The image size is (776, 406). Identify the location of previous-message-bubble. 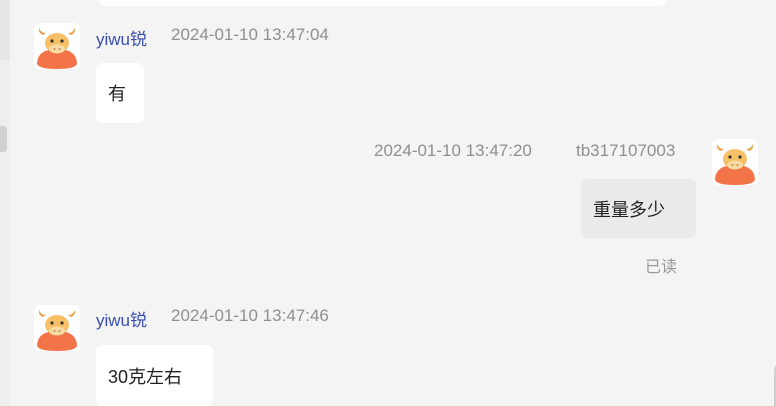
(383, 3).